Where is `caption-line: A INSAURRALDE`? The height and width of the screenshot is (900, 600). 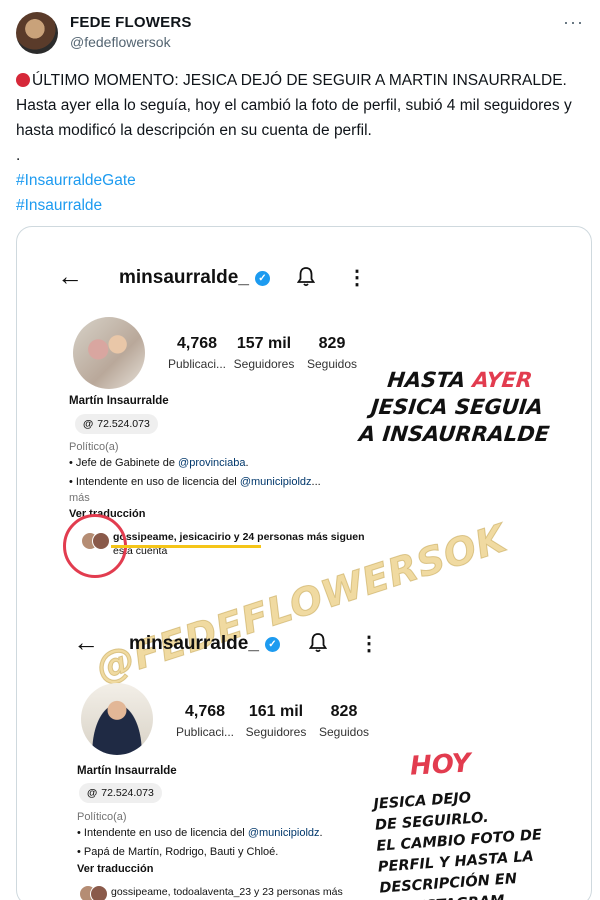
caption-line: A INSAURRALDE is located at coordinates (454, 434).